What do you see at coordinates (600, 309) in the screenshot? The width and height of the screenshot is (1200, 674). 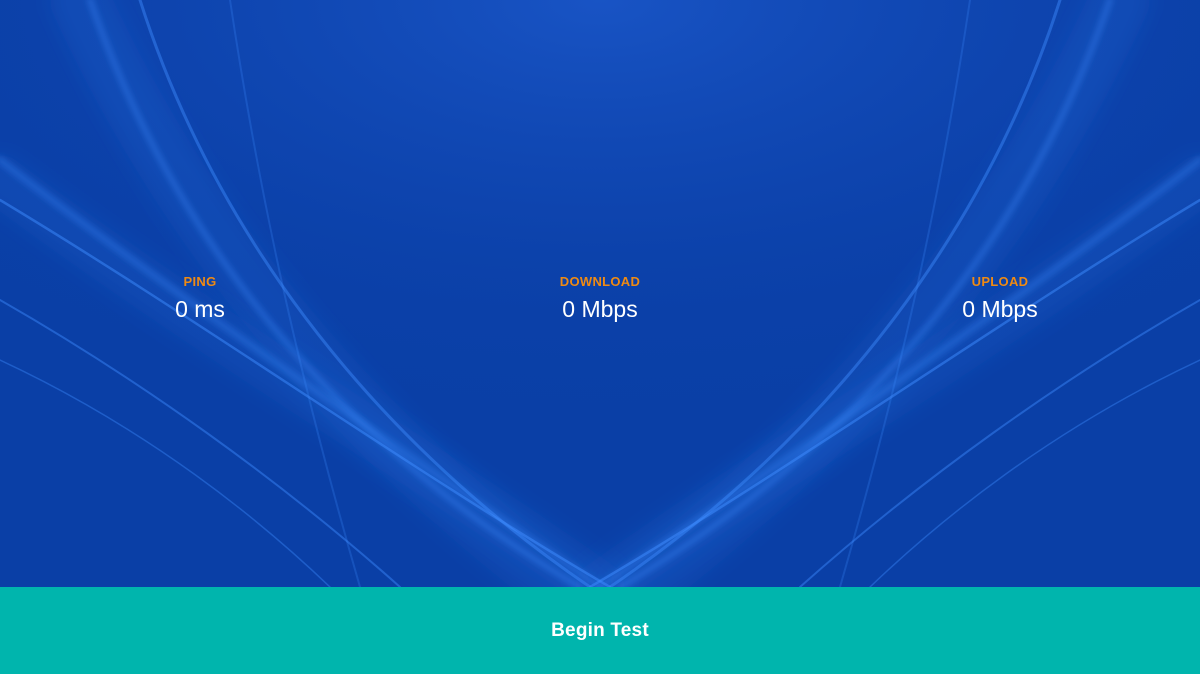 I see `download-value: 0 Mbps` at bounding box center [600, 309].